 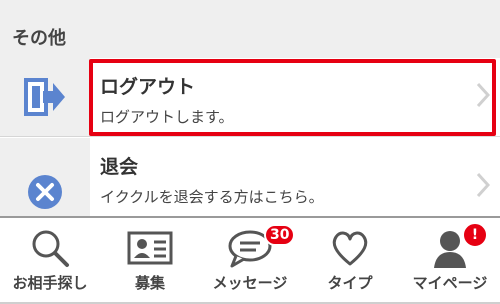 I want to click on tab-label: マイページ, so click(x=450, y=283).